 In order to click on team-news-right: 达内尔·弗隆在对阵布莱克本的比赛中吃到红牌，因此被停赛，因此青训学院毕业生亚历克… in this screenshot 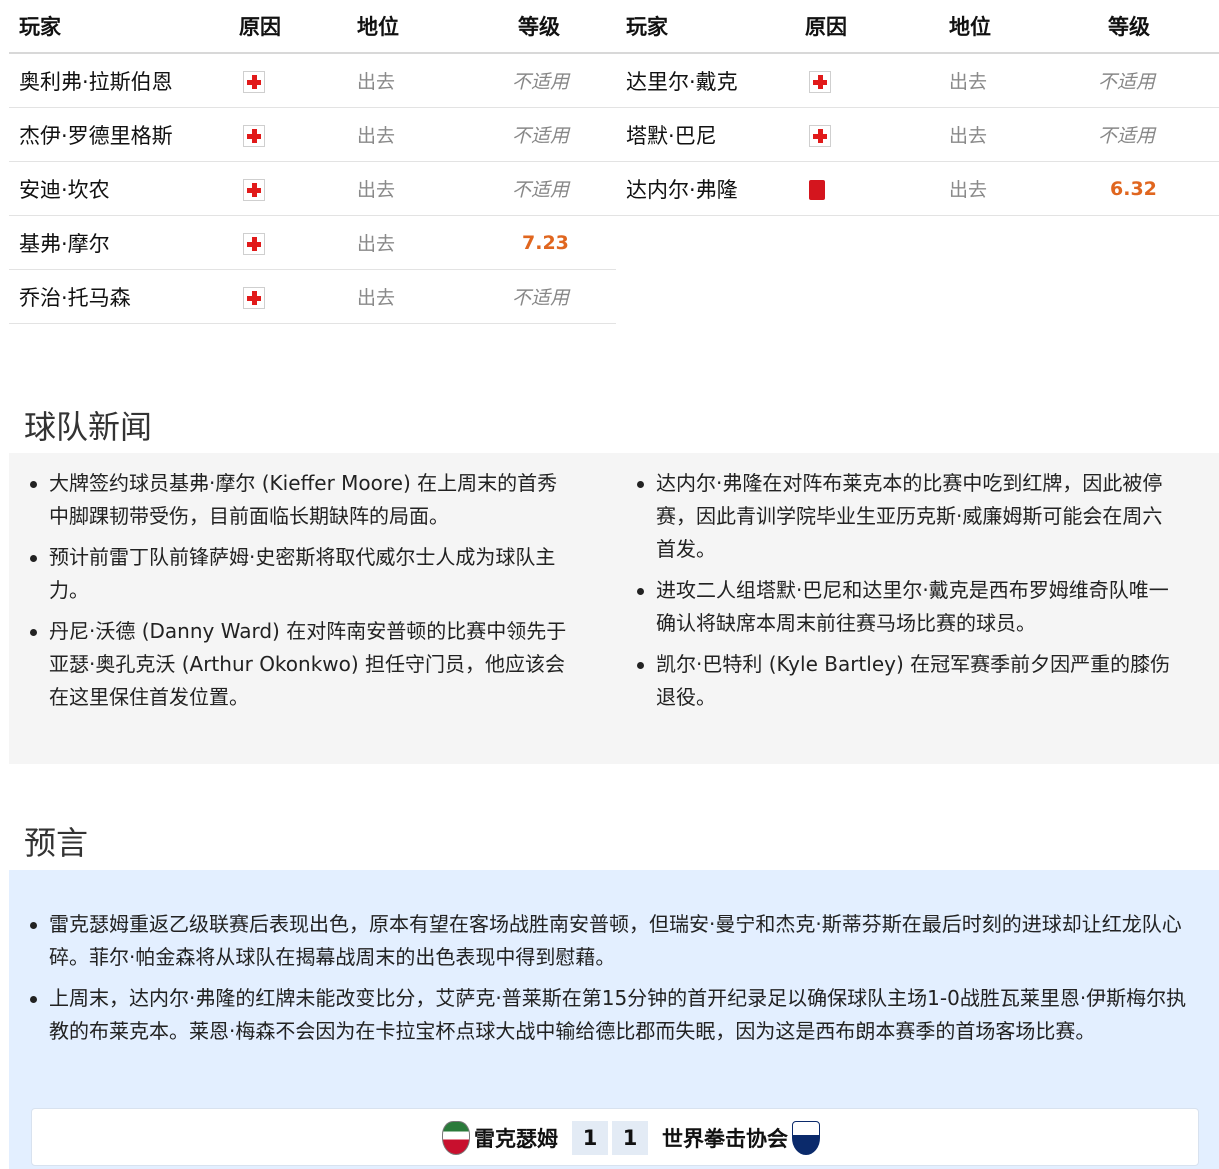, I will do `click(904, 594)`.